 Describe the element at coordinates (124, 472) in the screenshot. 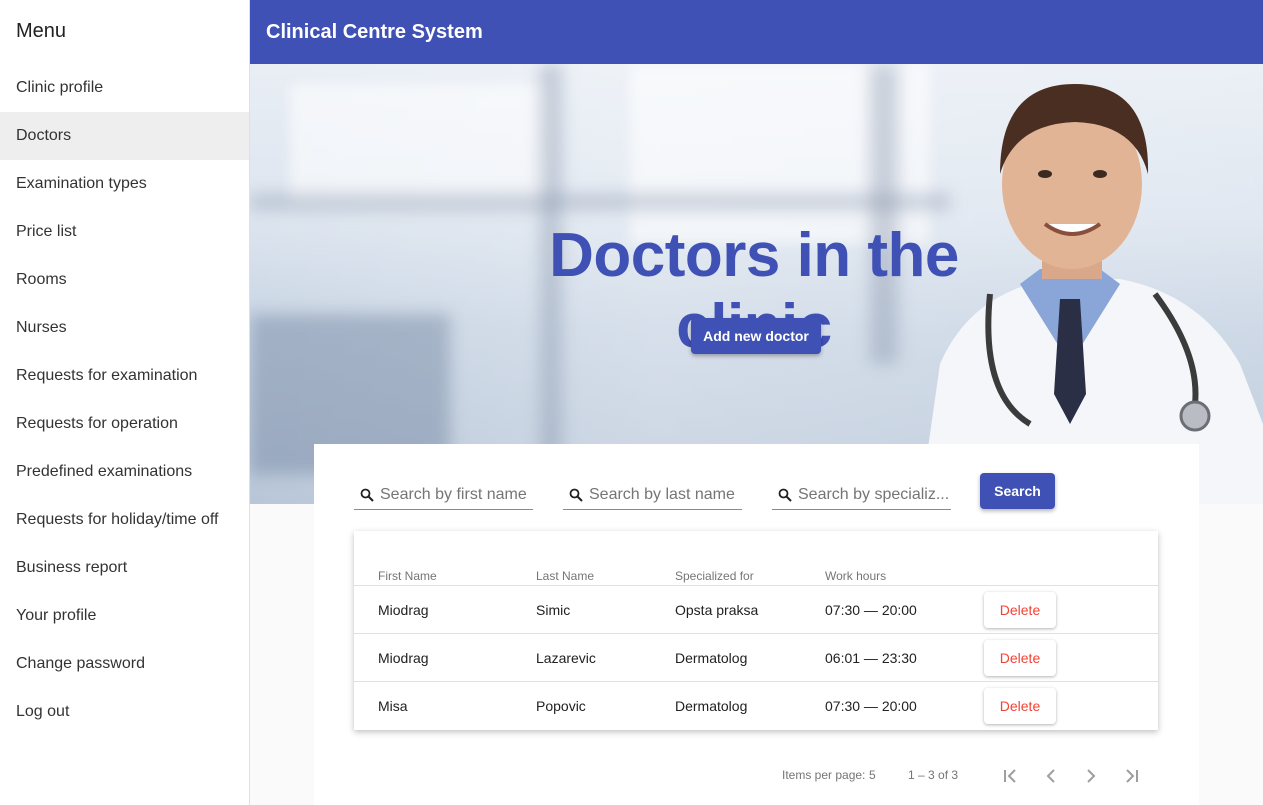

I see `sidebar-item-predefined-examinations: Predefined examinations` at that location.